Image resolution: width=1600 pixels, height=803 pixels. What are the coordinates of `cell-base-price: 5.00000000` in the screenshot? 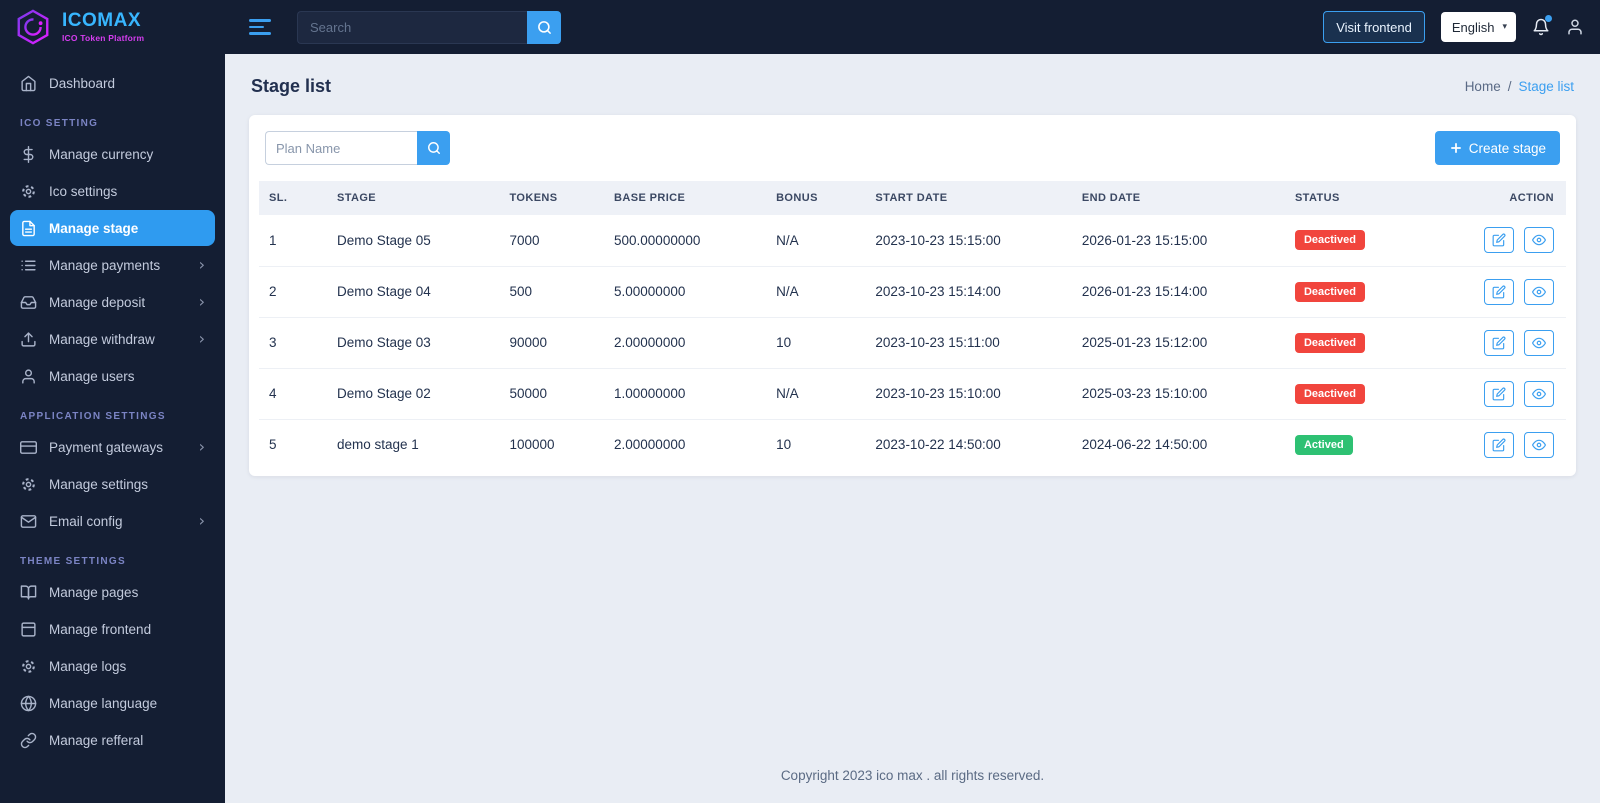 It's located at (685, 292).